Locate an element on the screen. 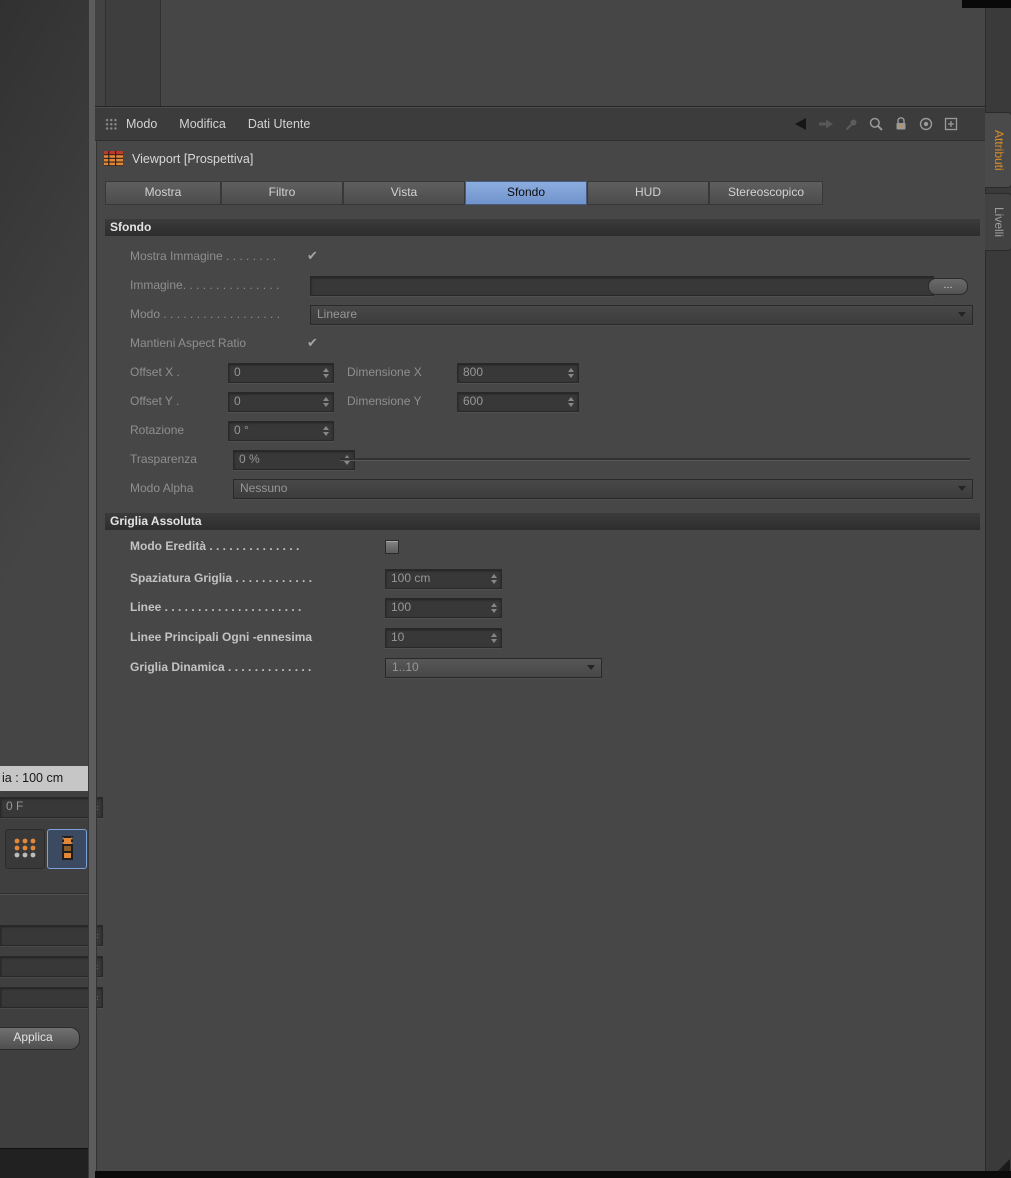 This screenshot has height=1178, width=1011. tab-vista: Vista is located at coordinates (404, 193).